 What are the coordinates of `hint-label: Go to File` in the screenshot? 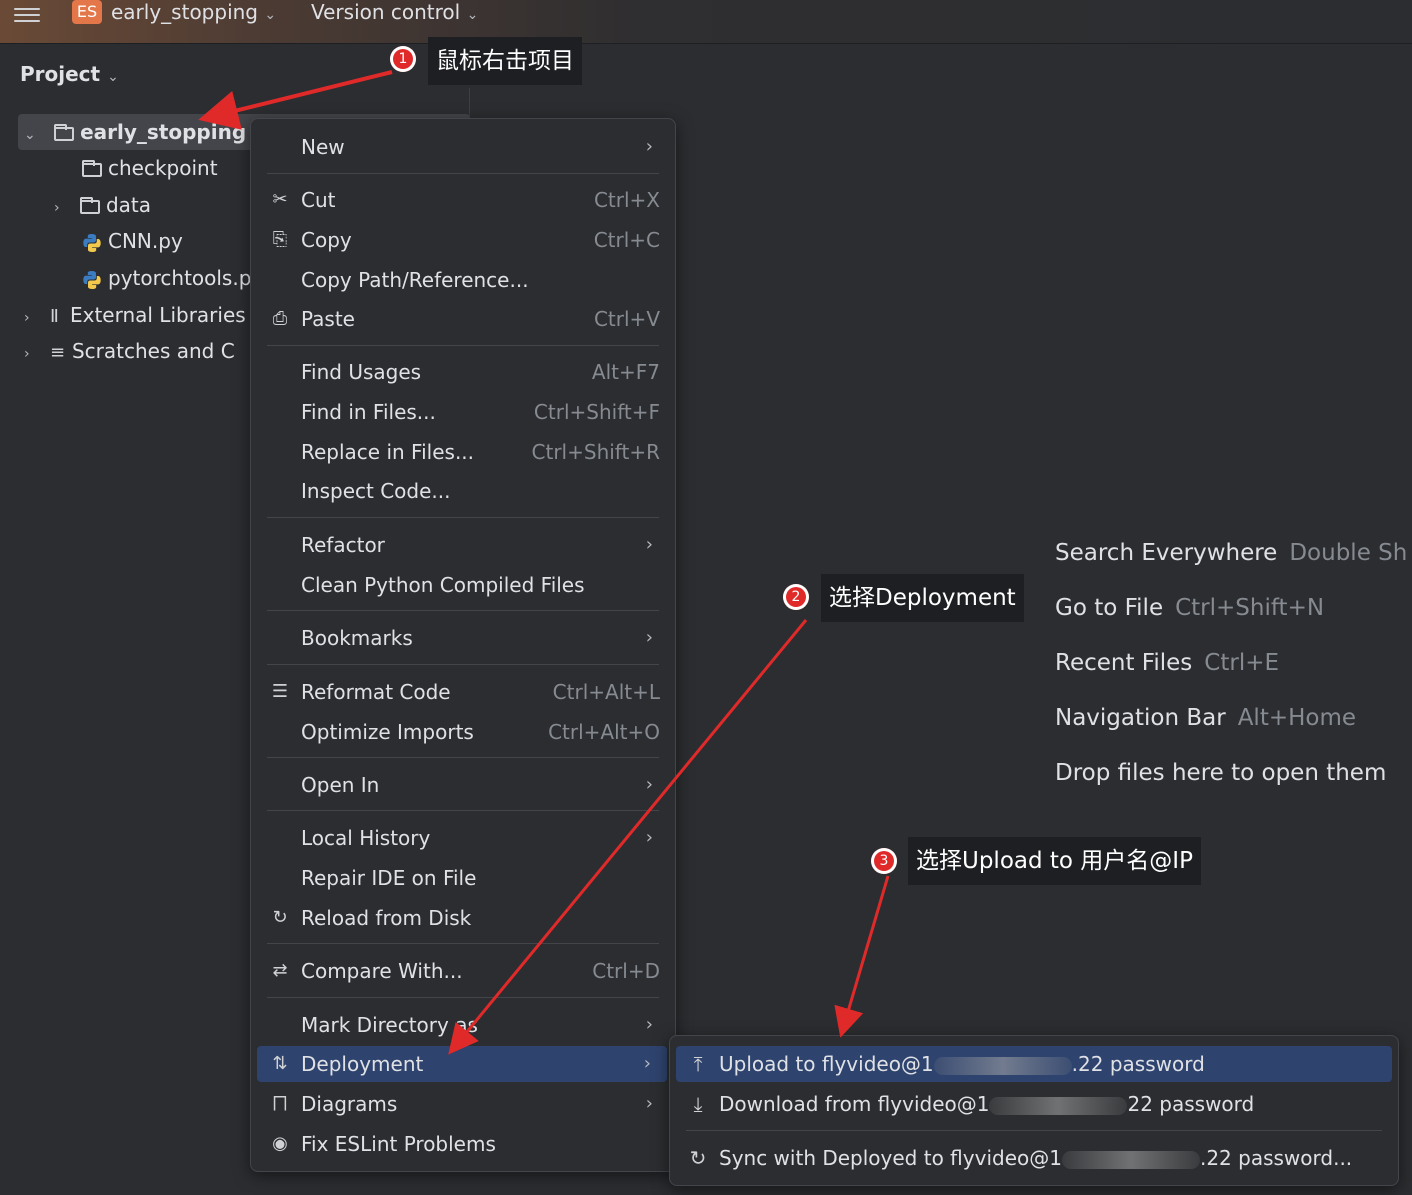 It's located at (1109, 608).